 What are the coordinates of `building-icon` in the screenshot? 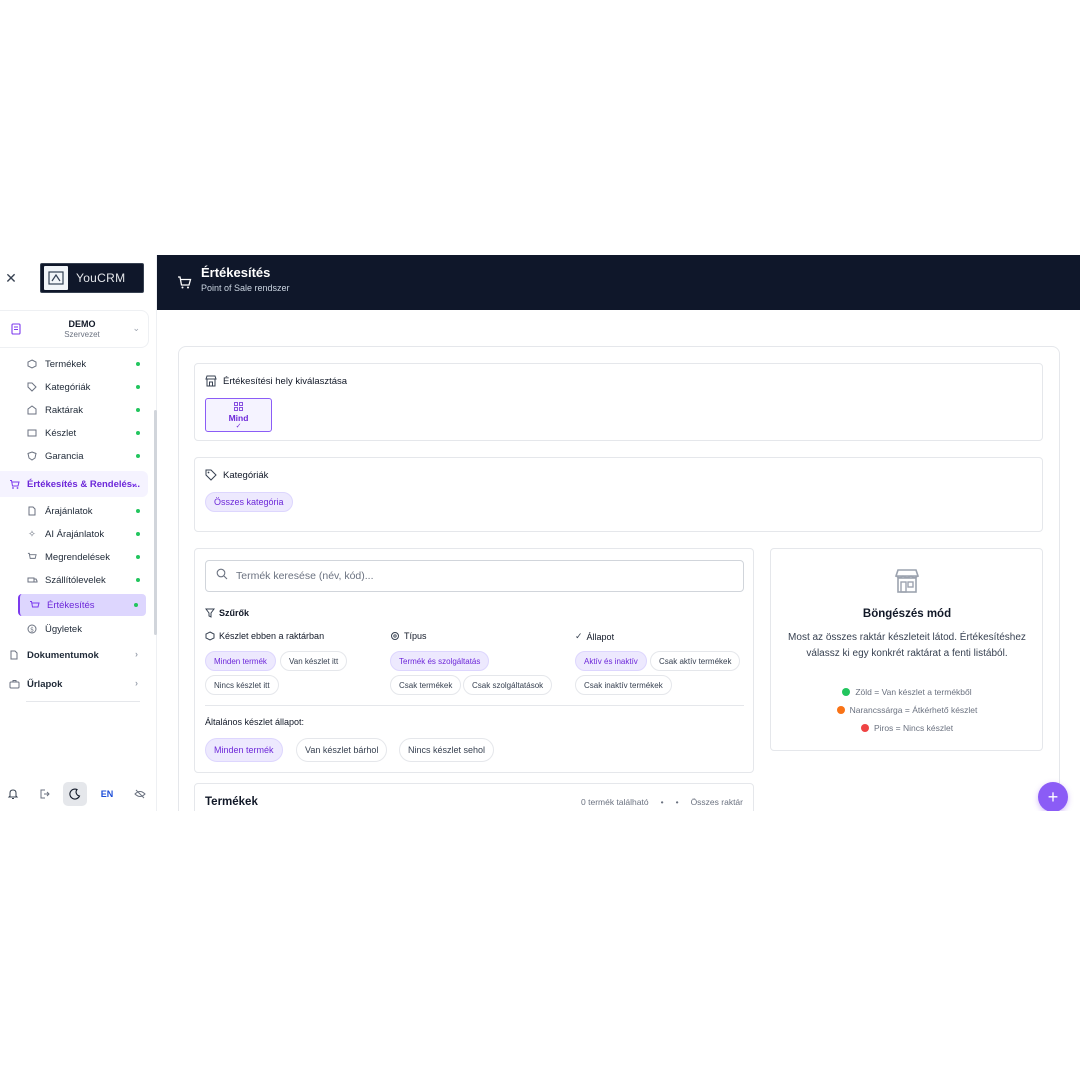 It's located at (17, 329).